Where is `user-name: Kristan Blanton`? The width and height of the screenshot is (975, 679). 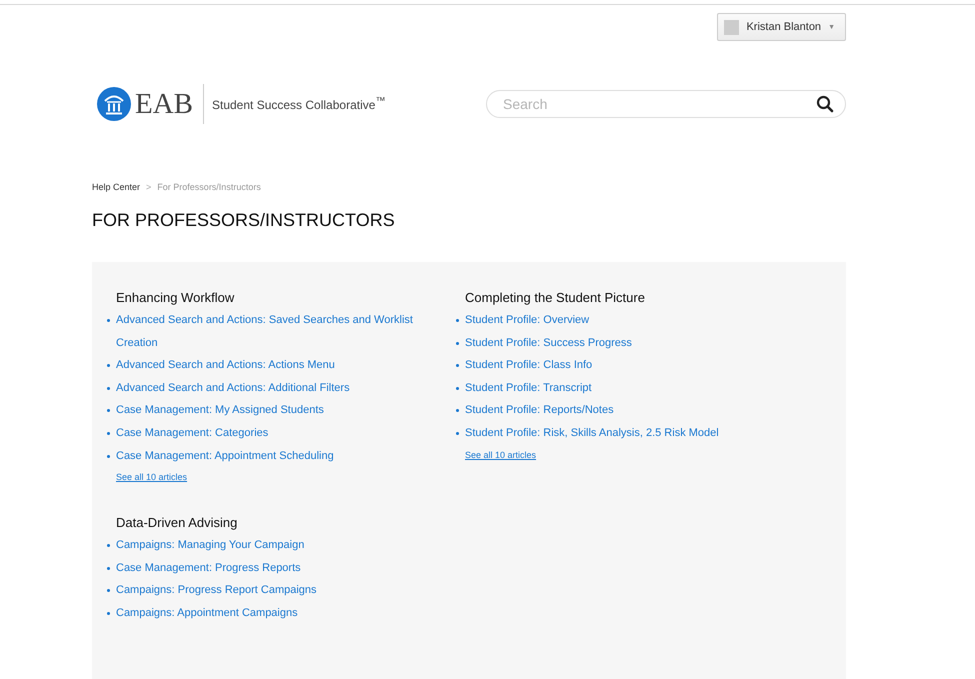 user-name: Kristan Blanton is located at coordinates (784, 27).